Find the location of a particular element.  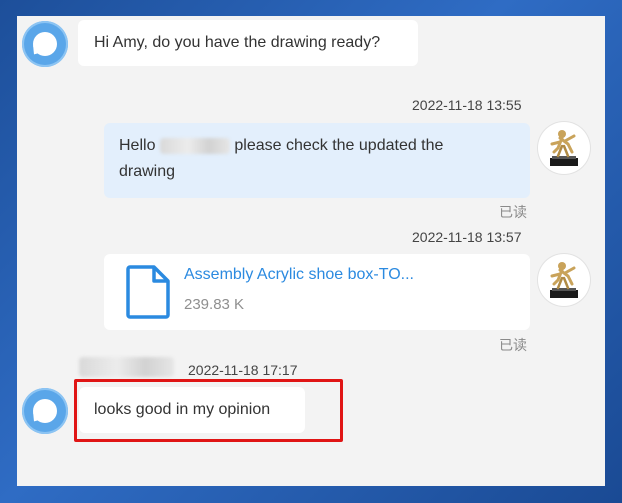

message-text-line2: drawing is located at coordinates (147, 171).